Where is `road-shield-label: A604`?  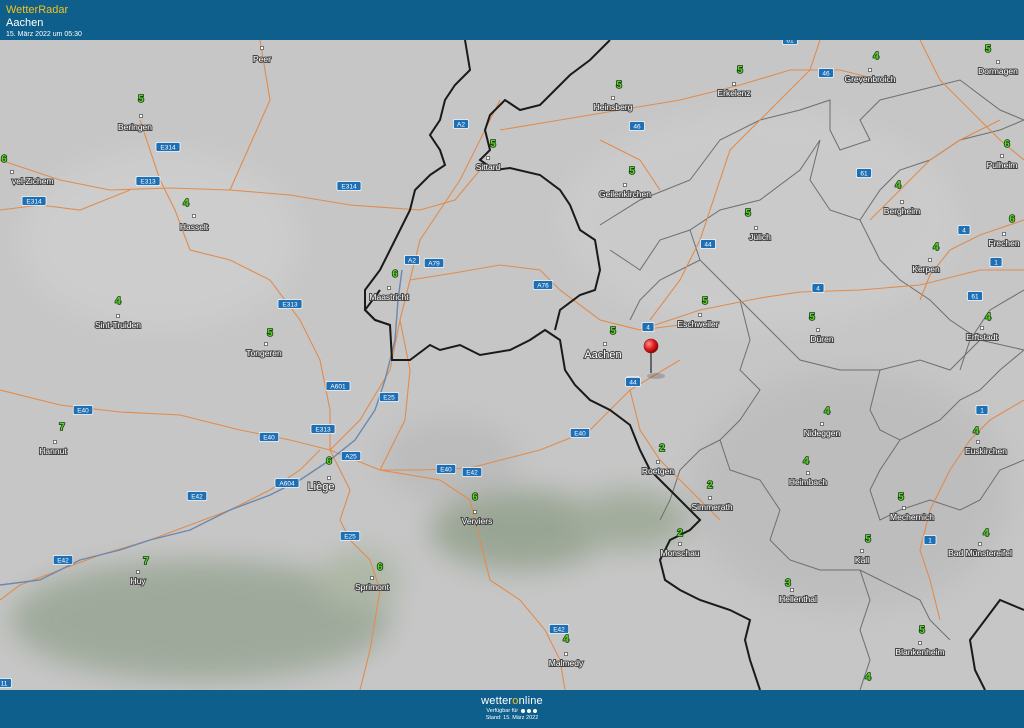
road-shield-label: A604 is located at coordinates (287, 483).